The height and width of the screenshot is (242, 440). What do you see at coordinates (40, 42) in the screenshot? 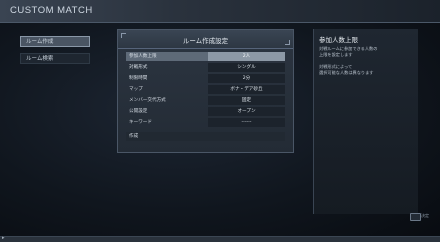
I see `sidebar-item-label: ルーム作成` at bounding box center [40, 42].